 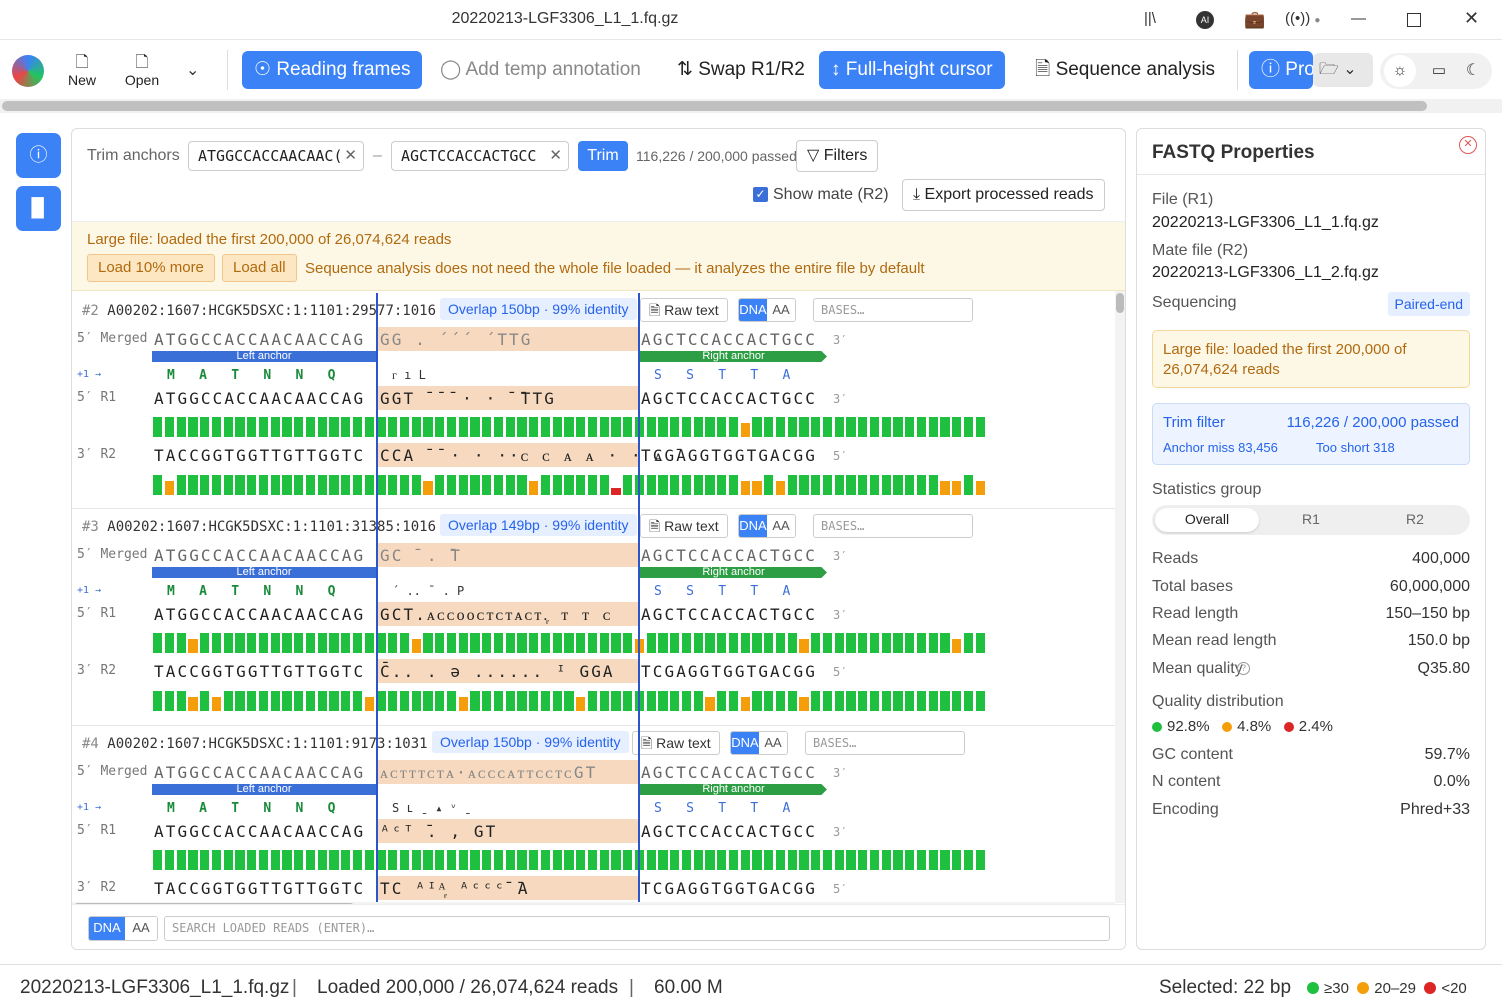 I want to click on stats-panel-button: ▉, so click(x=38, y=208).